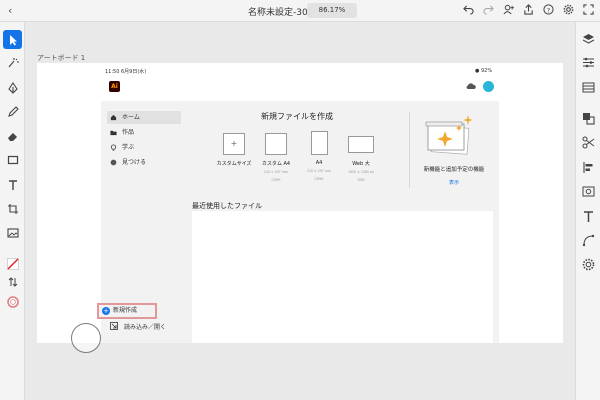 The width and height of the screenshot is (600, 400). Describe the element at coordinates (508, 10) in the screenshot. I see `share-icon` at that location.